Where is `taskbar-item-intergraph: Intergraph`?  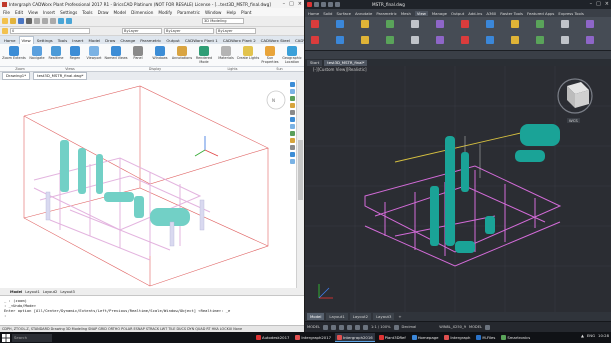 taskbar-item-intergraph: Intergraph is located at coordinates (457, 337).